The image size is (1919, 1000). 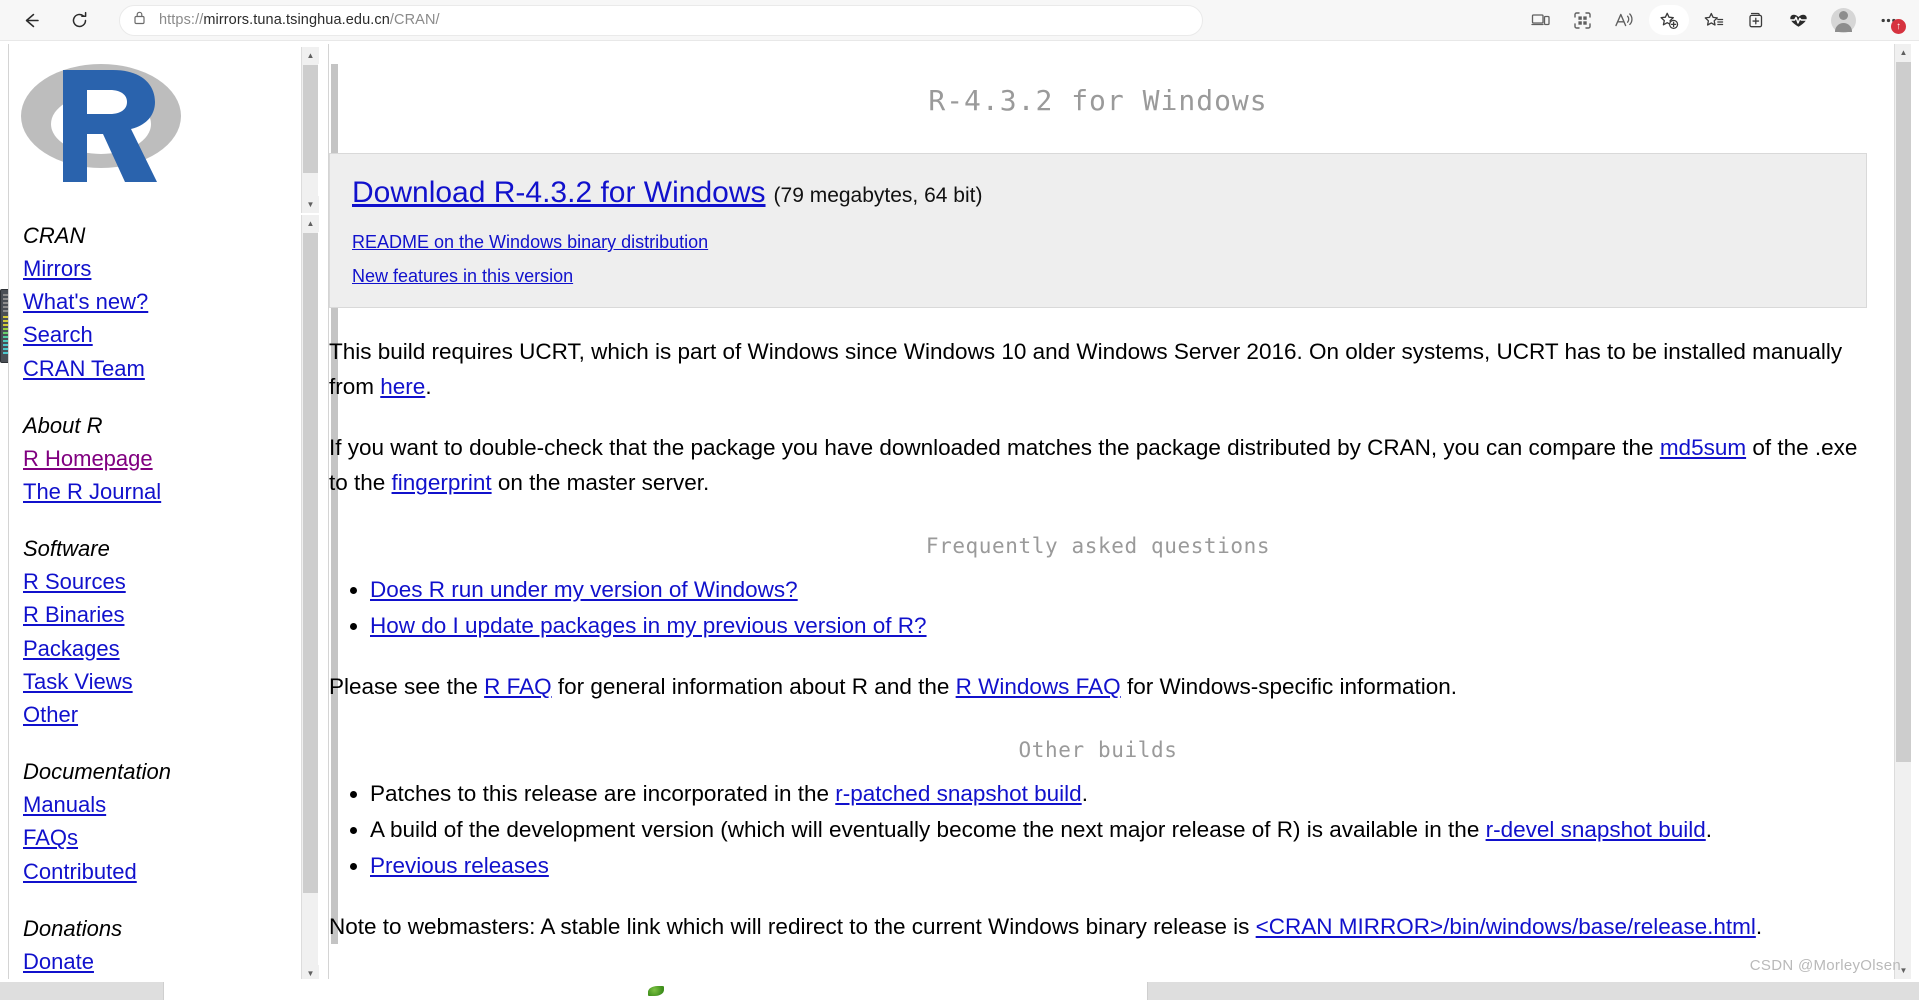 I want to click on ucrt-text-after: ., so click(x=428, y=386).